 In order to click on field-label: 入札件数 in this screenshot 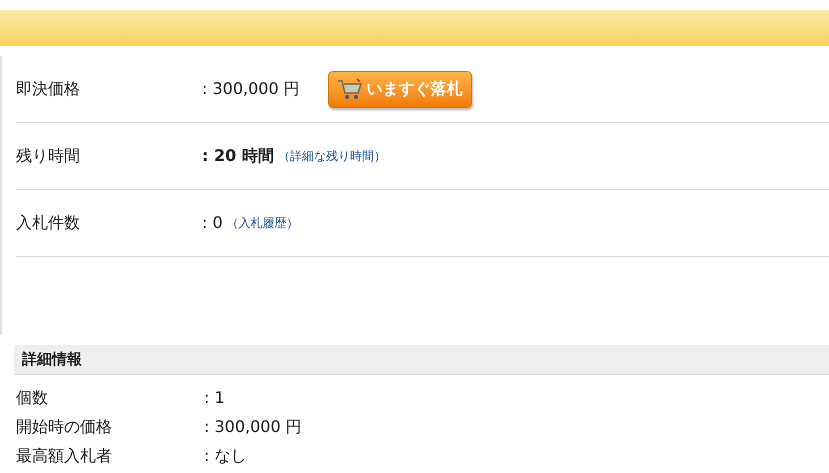, I will do `click(48, 223)`.